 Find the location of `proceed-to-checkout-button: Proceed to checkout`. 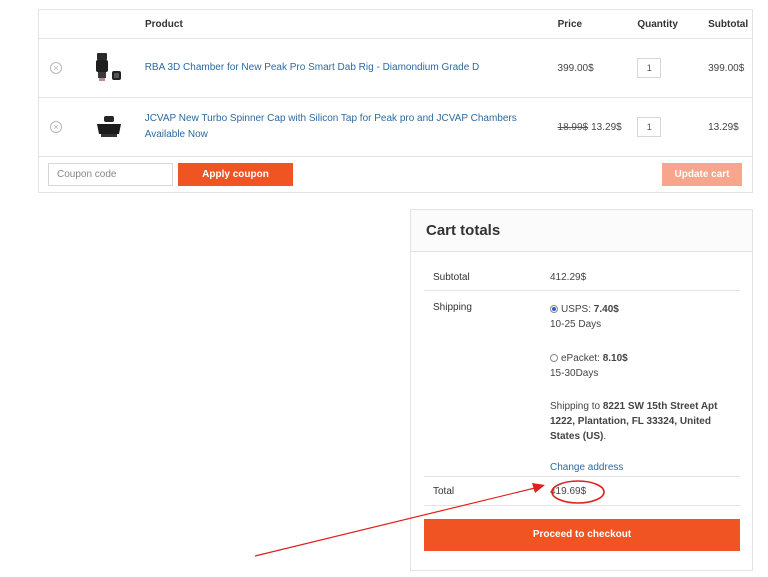

proceed-to-checkout-button: Proceed to checkout is located at coordinates (582, 535).